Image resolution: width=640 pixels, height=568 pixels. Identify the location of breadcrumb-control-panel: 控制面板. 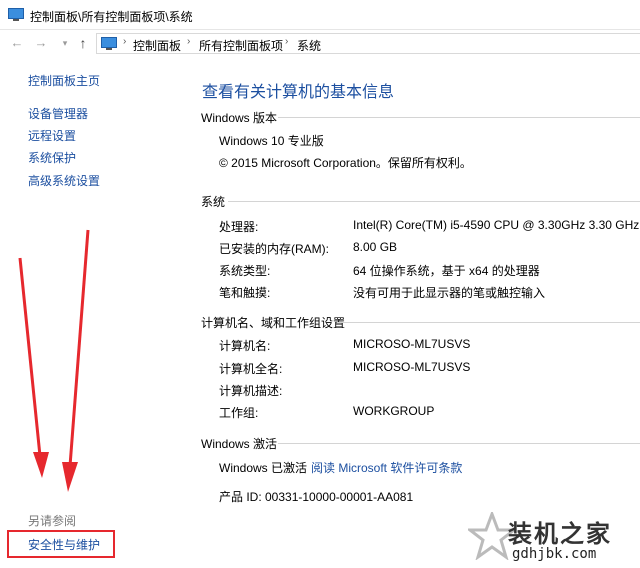
(157, 45).